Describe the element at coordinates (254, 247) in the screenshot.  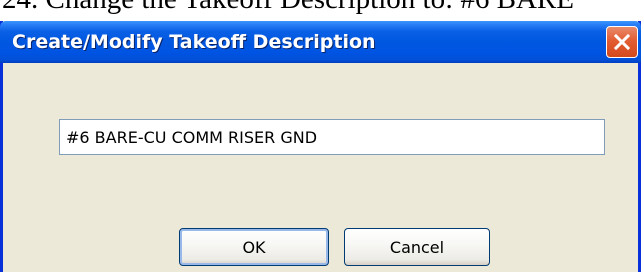
I see `ok-button: OK` at that location.